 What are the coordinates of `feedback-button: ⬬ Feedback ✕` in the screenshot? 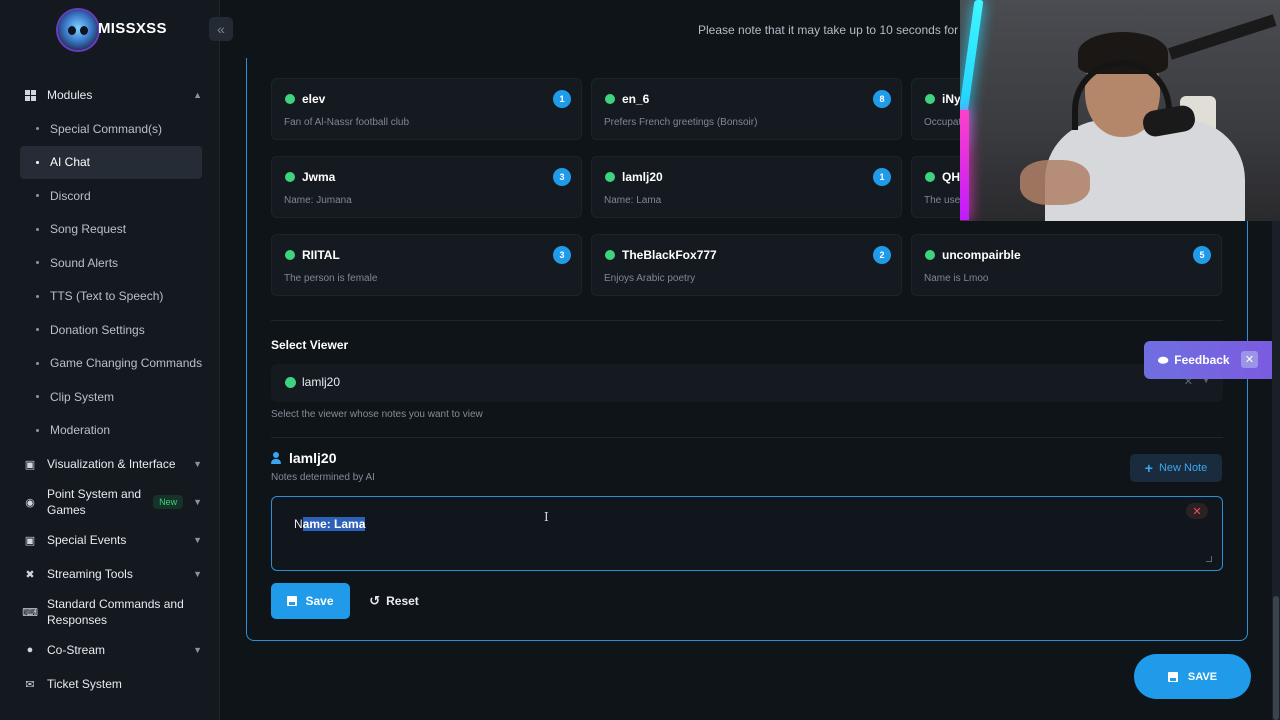 It's located at (1208, 360).